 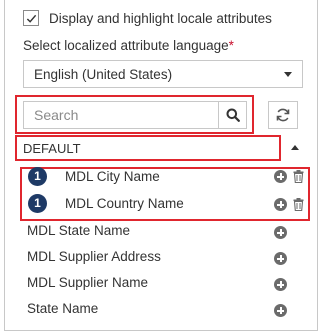 I want to click on attribute-name: MDL State Name, so click(x=79, y=230).